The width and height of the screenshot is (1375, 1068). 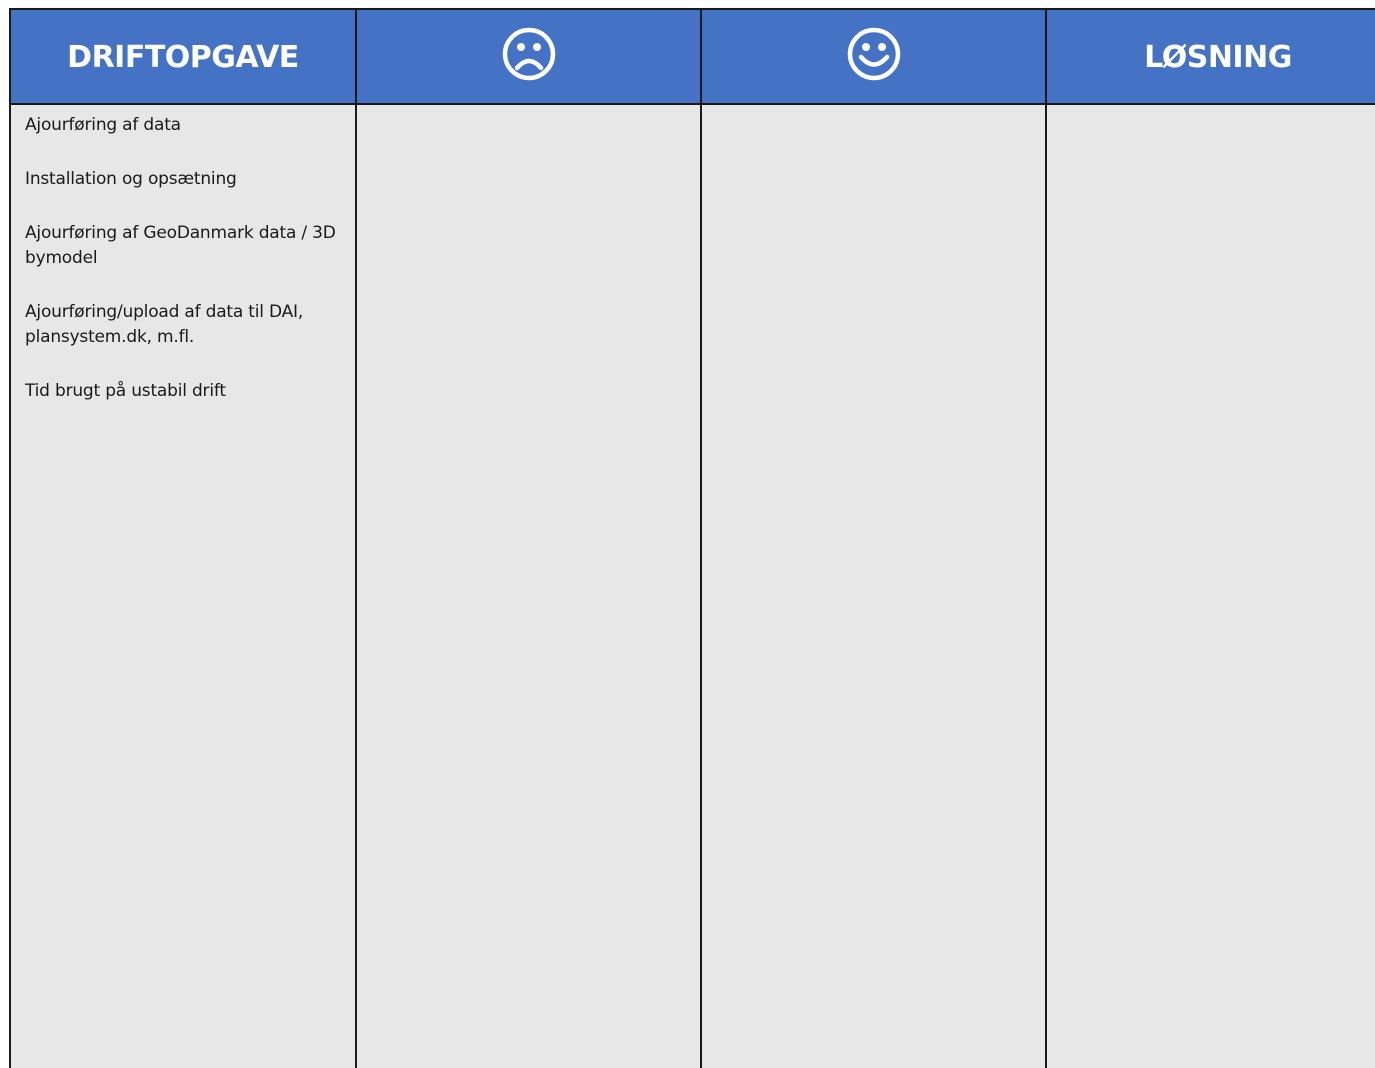 I want to click on sad-face-icon, so click(x=528, y=53).